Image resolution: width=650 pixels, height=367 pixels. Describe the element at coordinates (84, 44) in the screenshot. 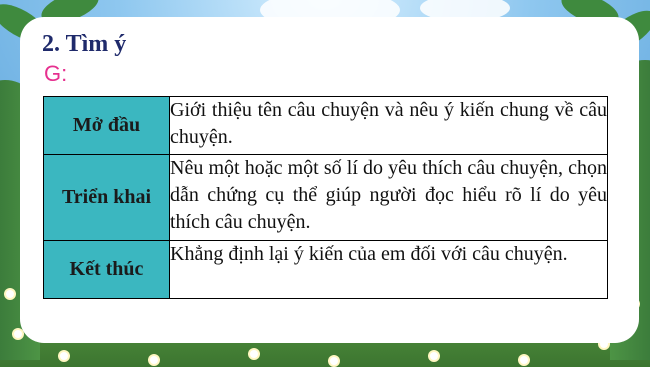

I see `slide-title: 2. Tìm ý` at that location.